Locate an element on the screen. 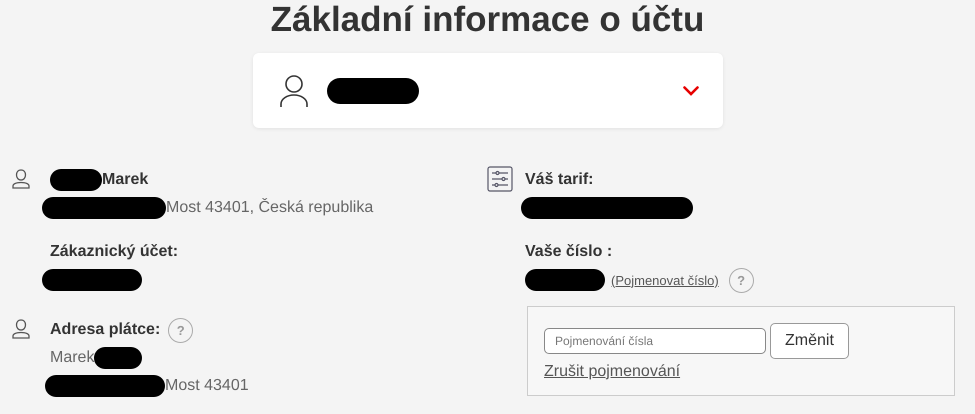 The height and width of the screenshot is (414, 975). rename-number-link: (Pojmenovat číslo) is located at coordinates (665, 280).